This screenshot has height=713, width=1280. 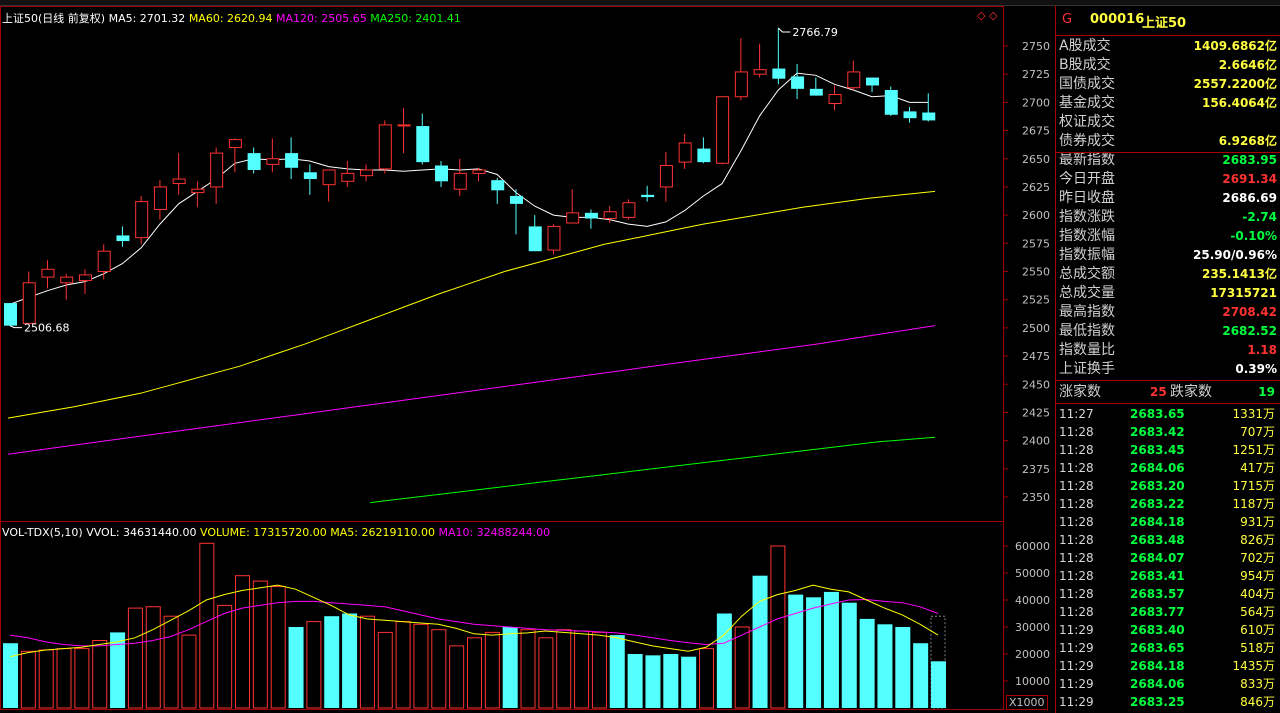 What do you see at coordinates (1087, 312) in the screenshot?
I see `quote-label: 最高指数` at bounding box center [1087, 312].